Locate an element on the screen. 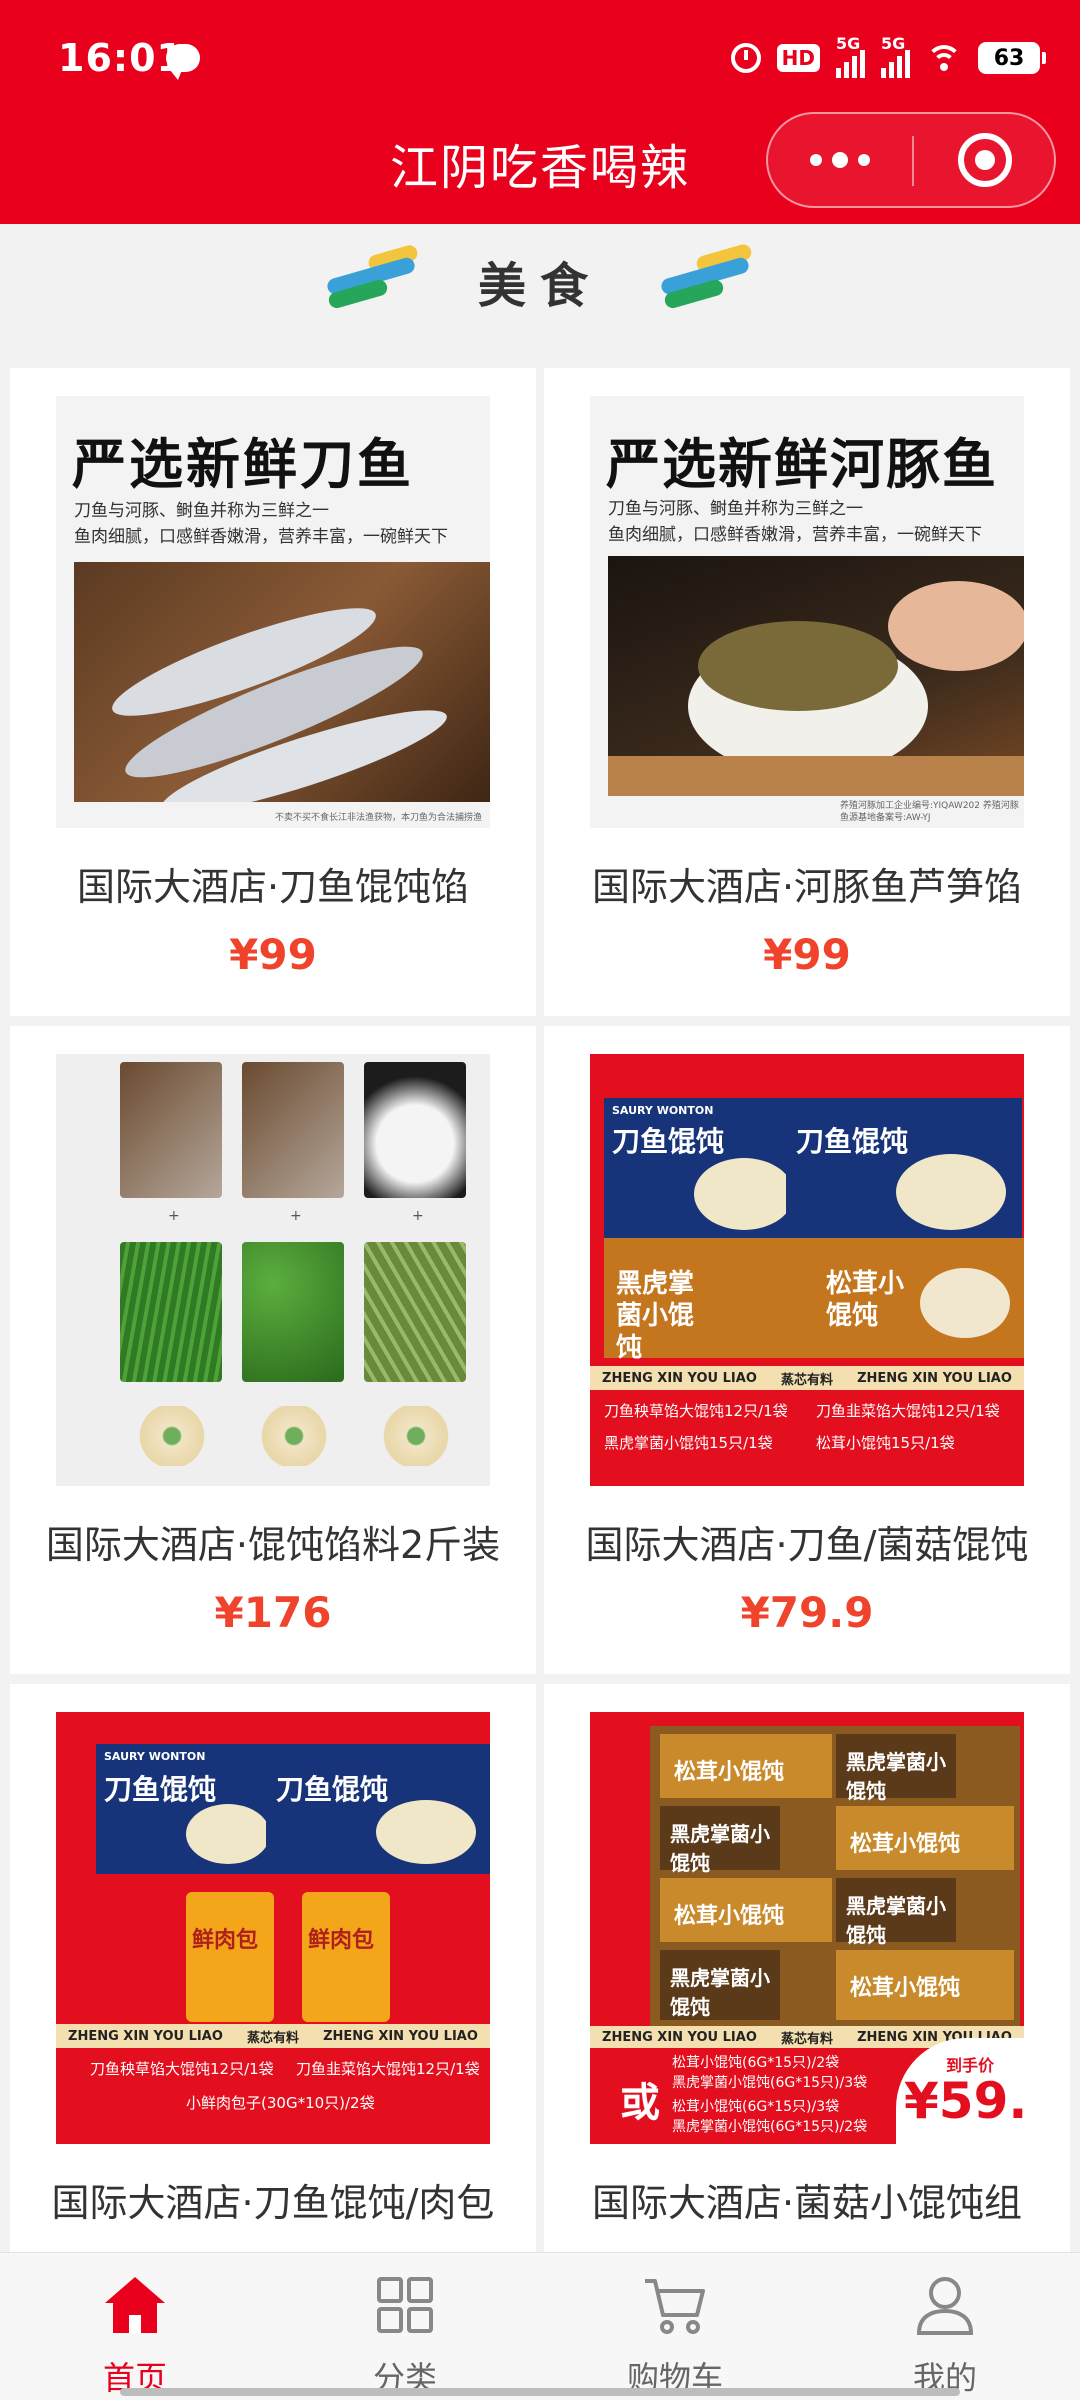 The width and height of the screenshot is (1080, 2400). image-footnote: 不卖不买不食长江非法渔获物，本刀鱼为合法捕捞渔 is located at coordinates (378, 818).